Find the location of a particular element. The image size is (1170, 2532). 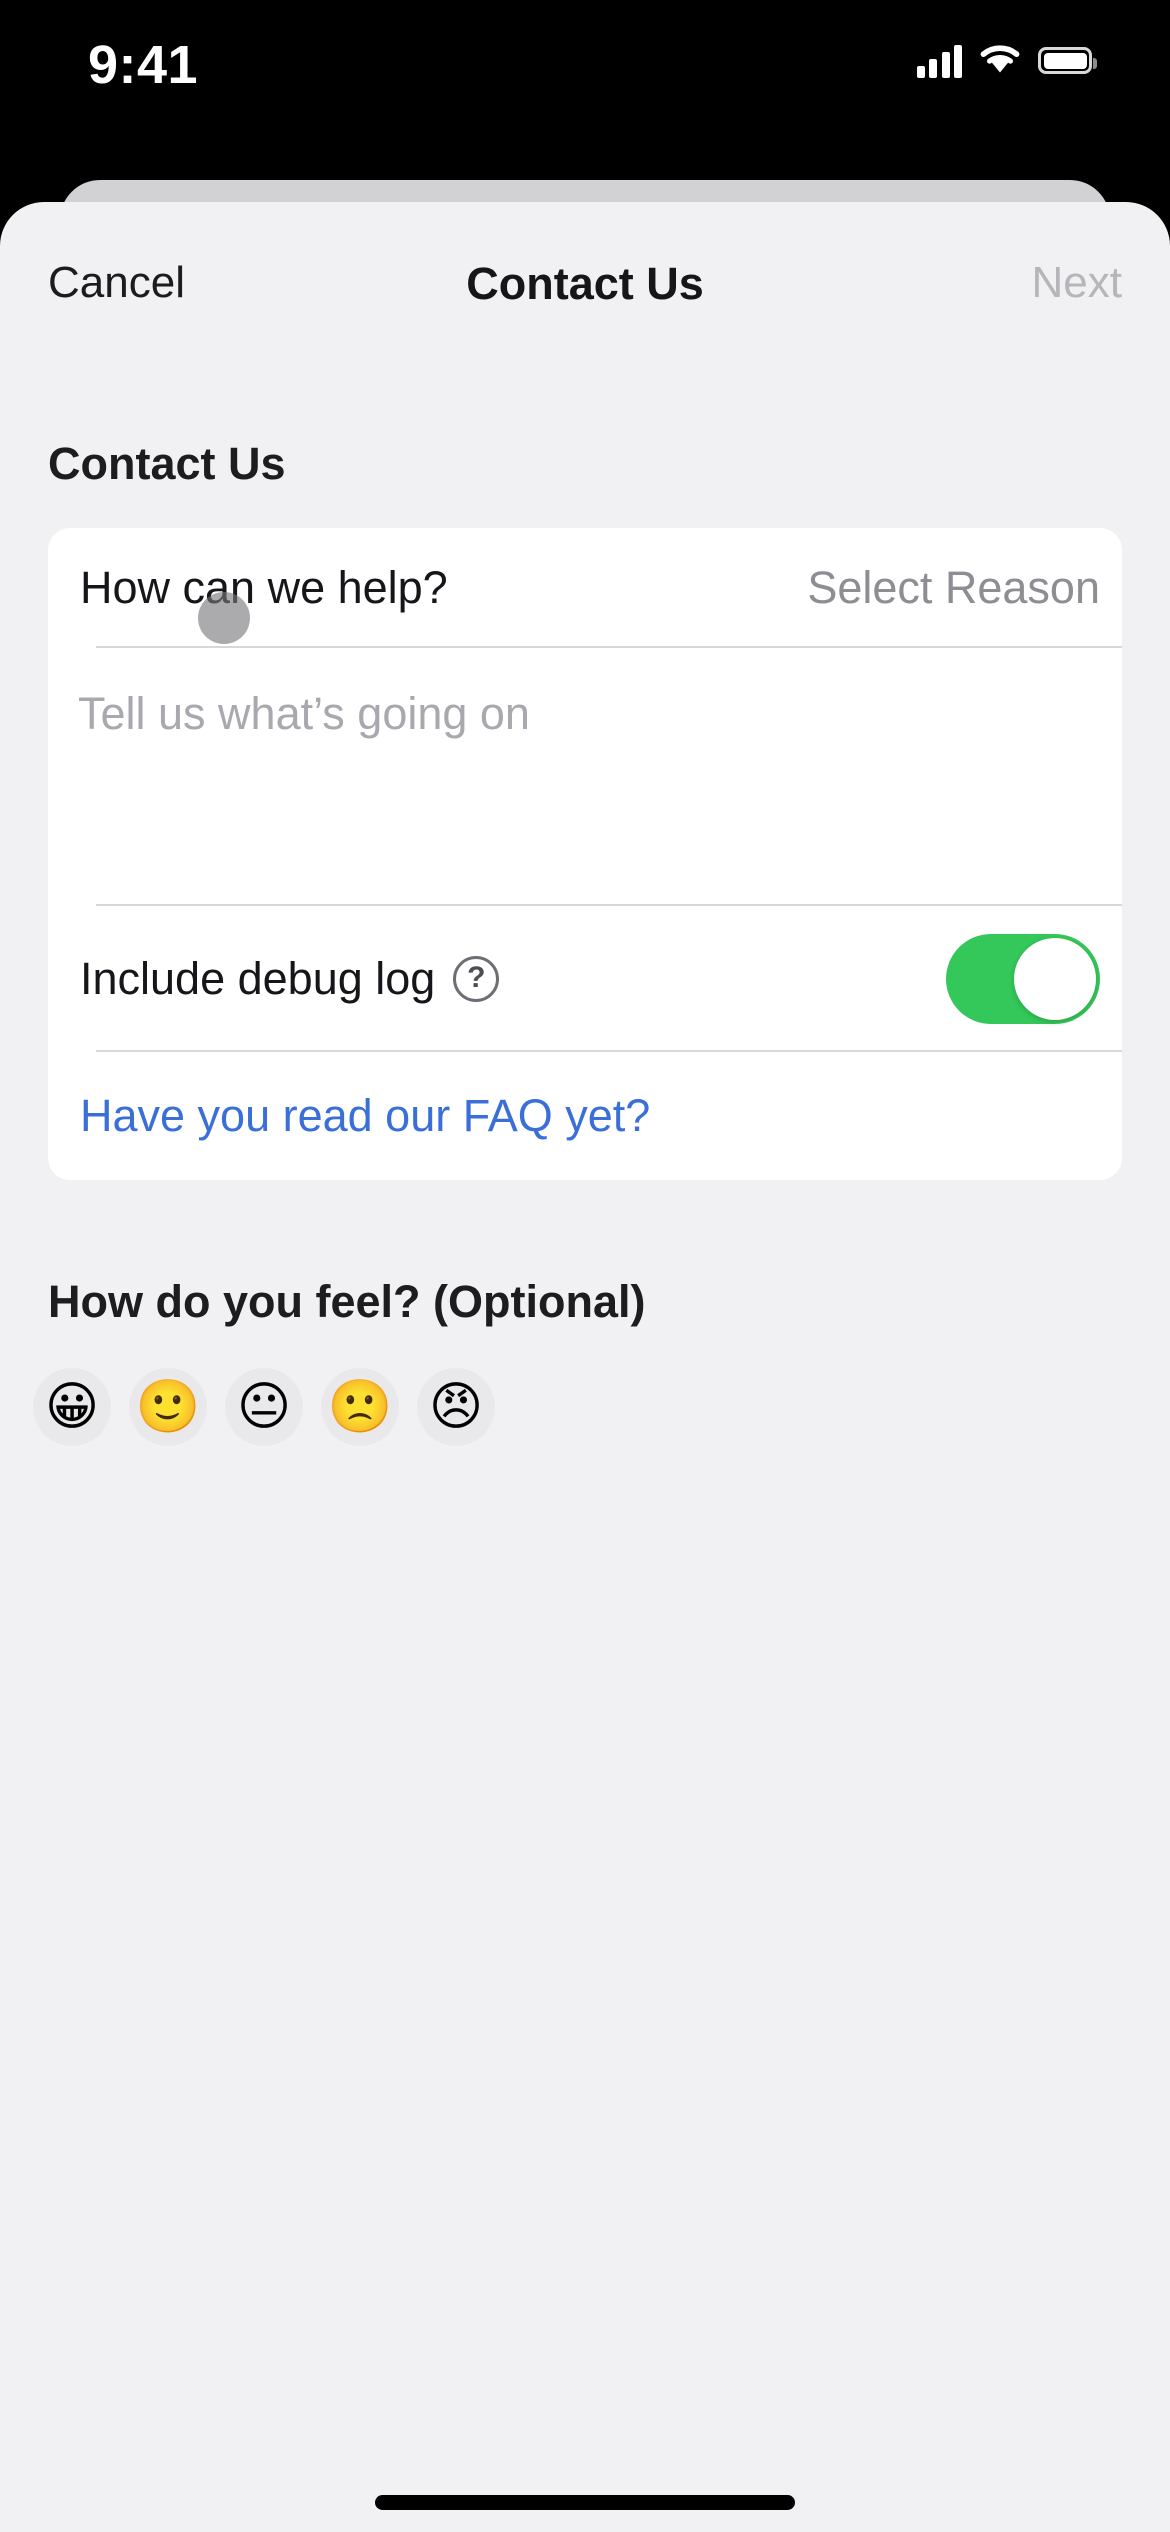

debug-log-row: Include debug log ? is located at coordinates (585, 979).